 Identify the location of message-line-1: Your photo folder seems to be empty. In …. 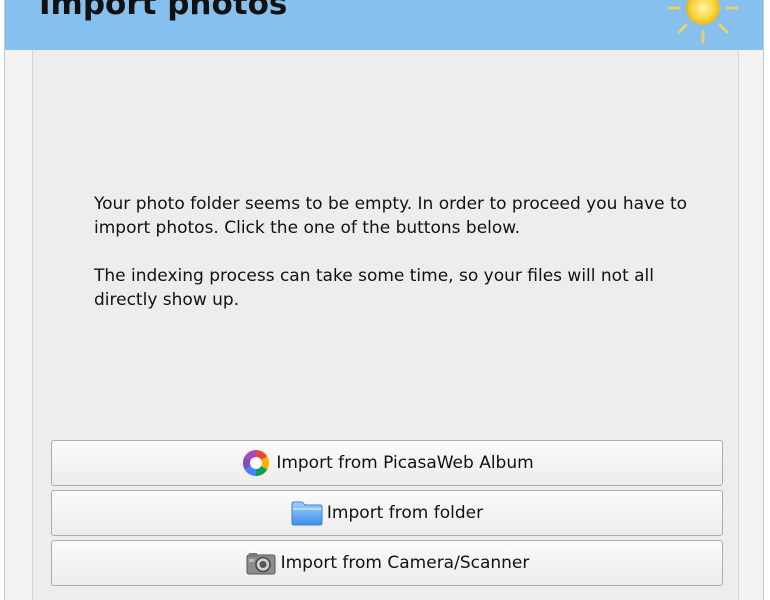
(391, 216).